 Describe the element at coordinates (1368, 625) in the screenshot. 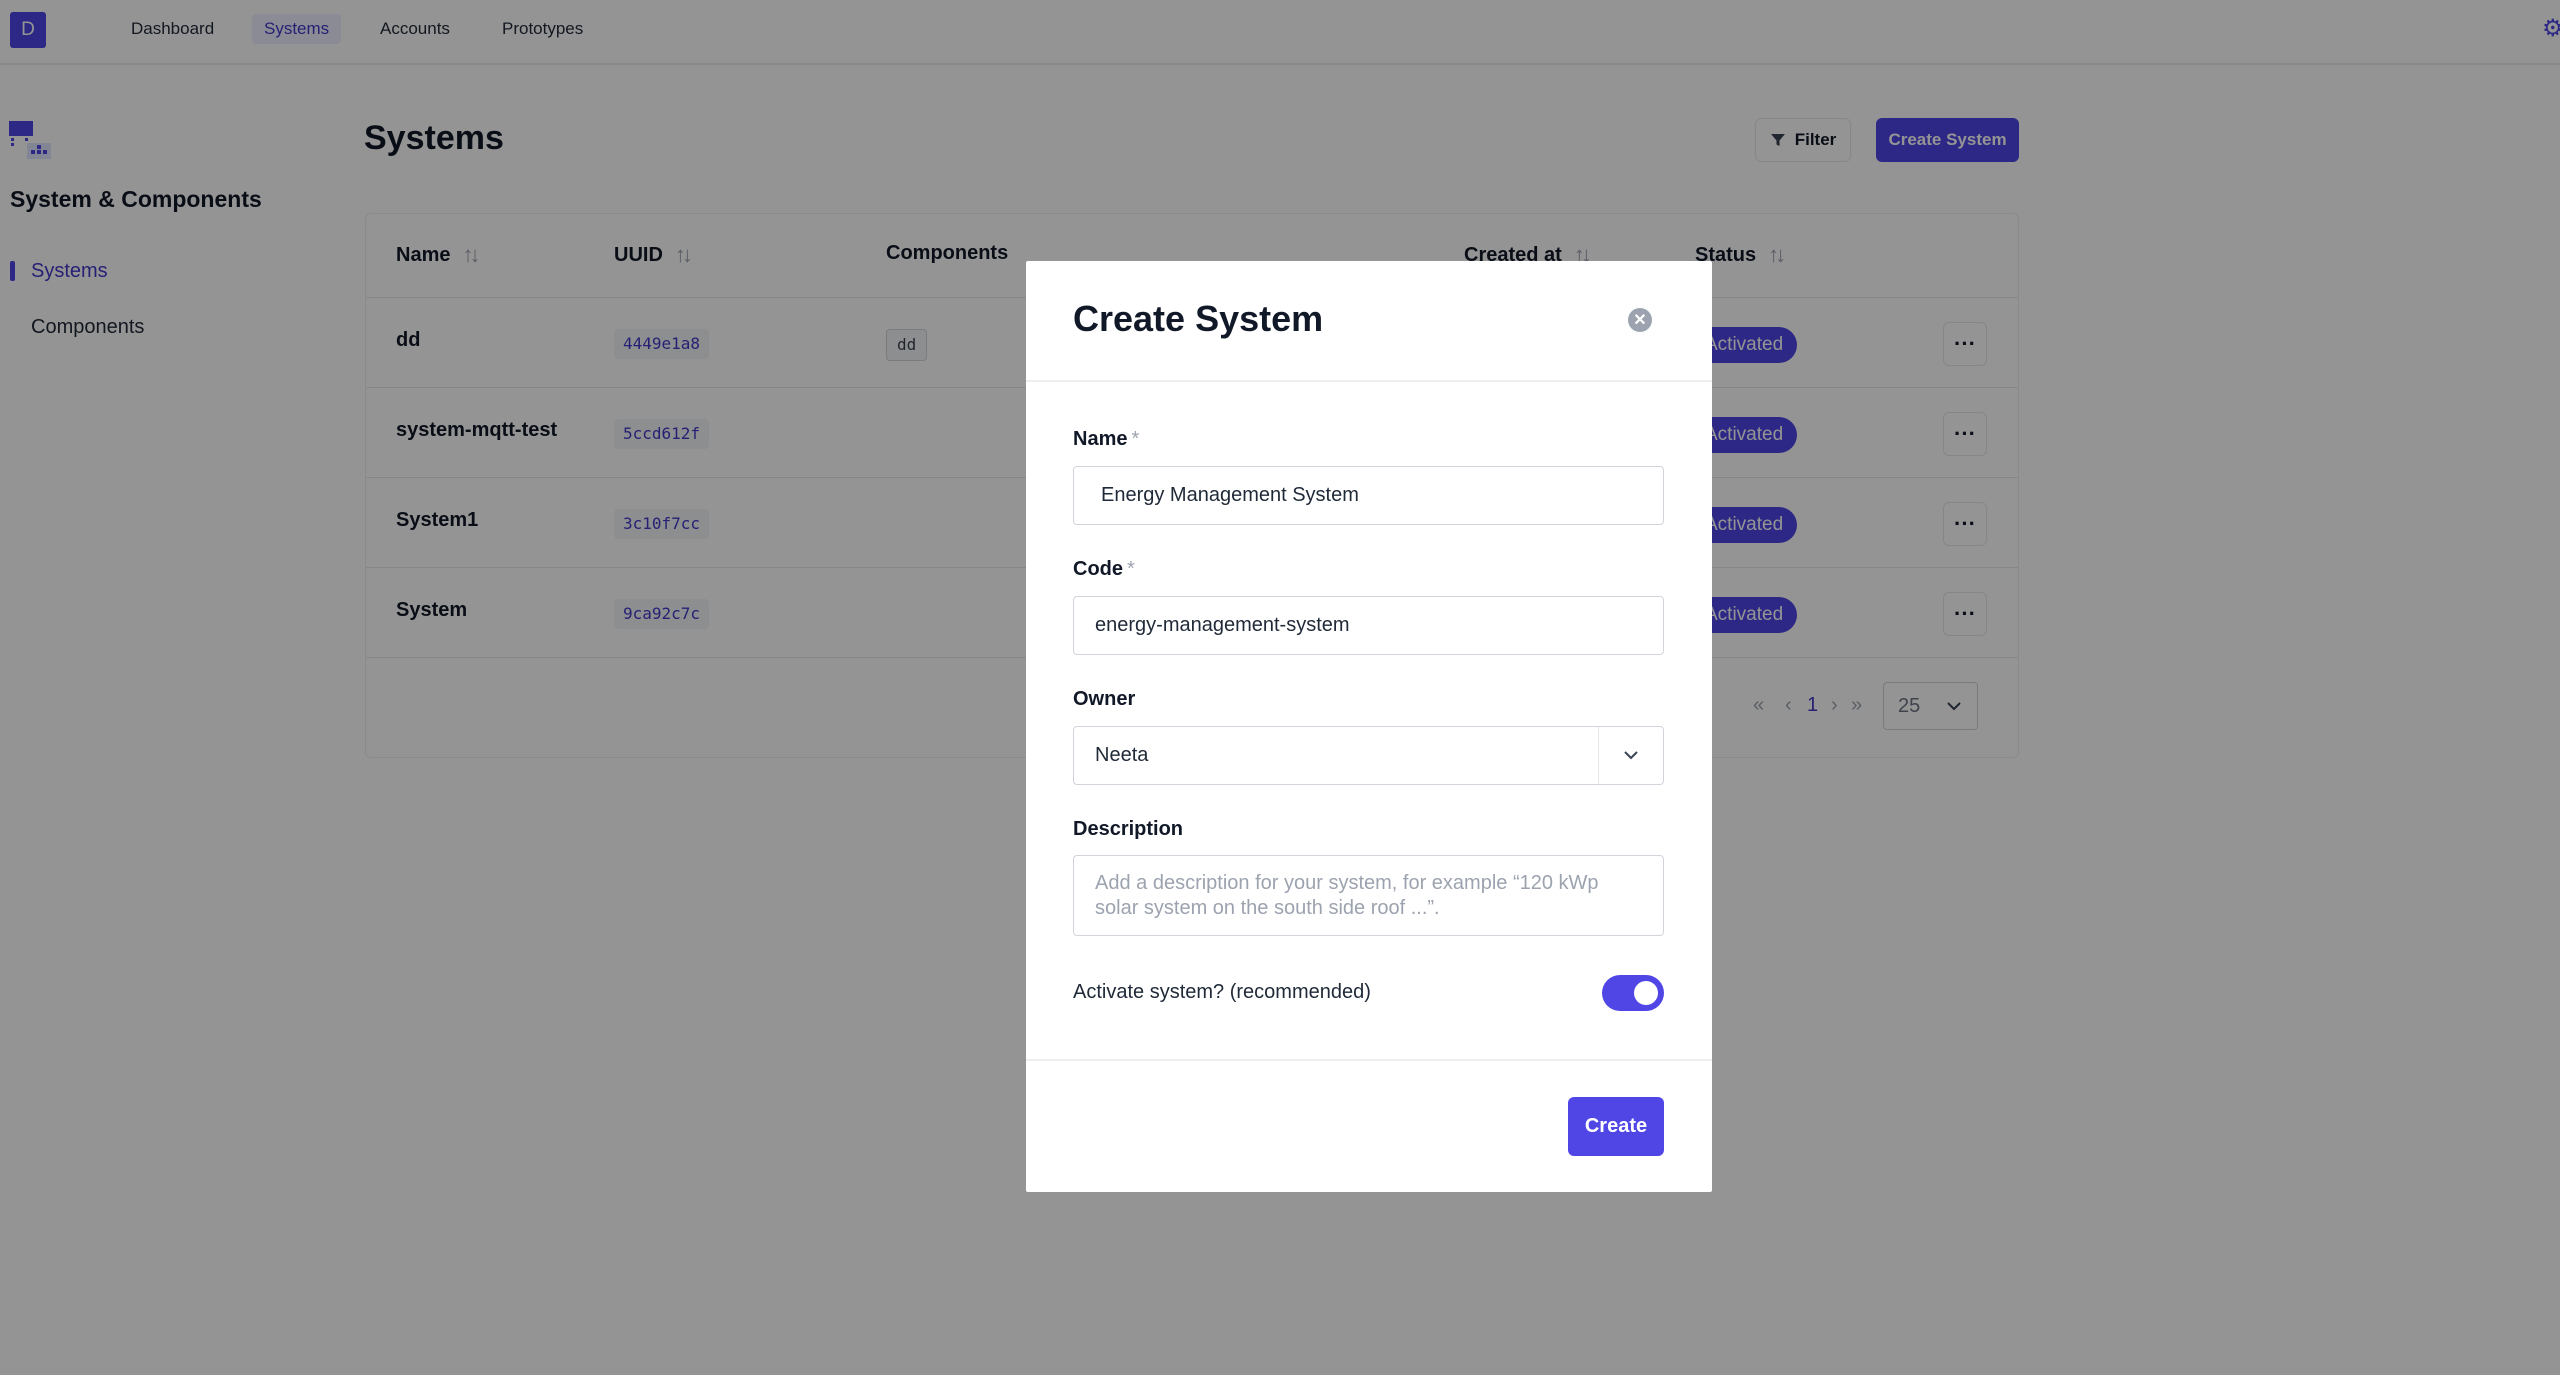

I see `code-field: energy-management-system` at that location.